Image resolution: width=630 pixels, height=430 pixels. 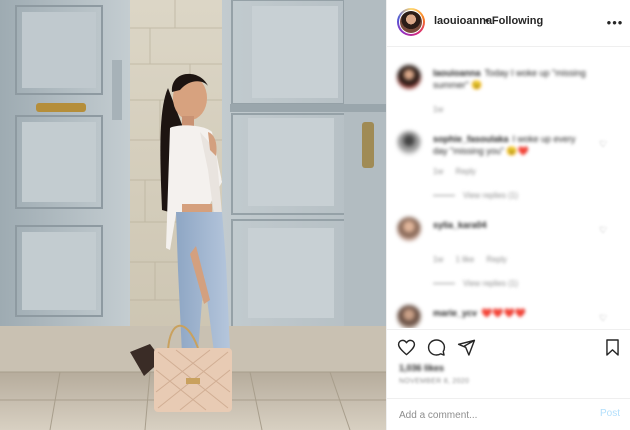 I want to click on paper-plane-icon-glyph, so click(x=466, y=347).